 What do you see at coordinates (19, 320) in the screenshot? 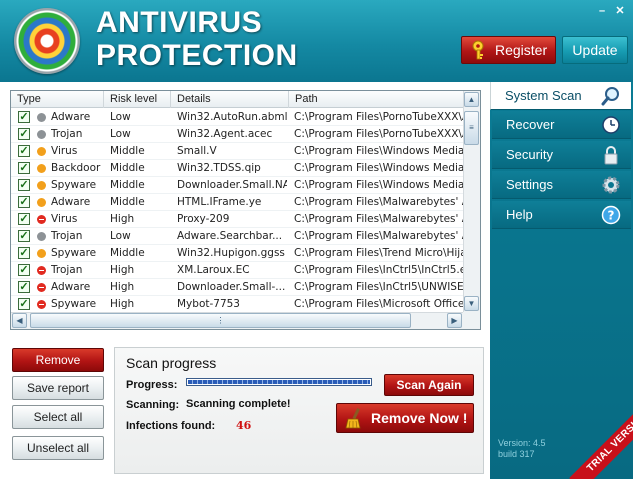
I see `scroll-left-icon: ◀` at bounding box center [19, 320].